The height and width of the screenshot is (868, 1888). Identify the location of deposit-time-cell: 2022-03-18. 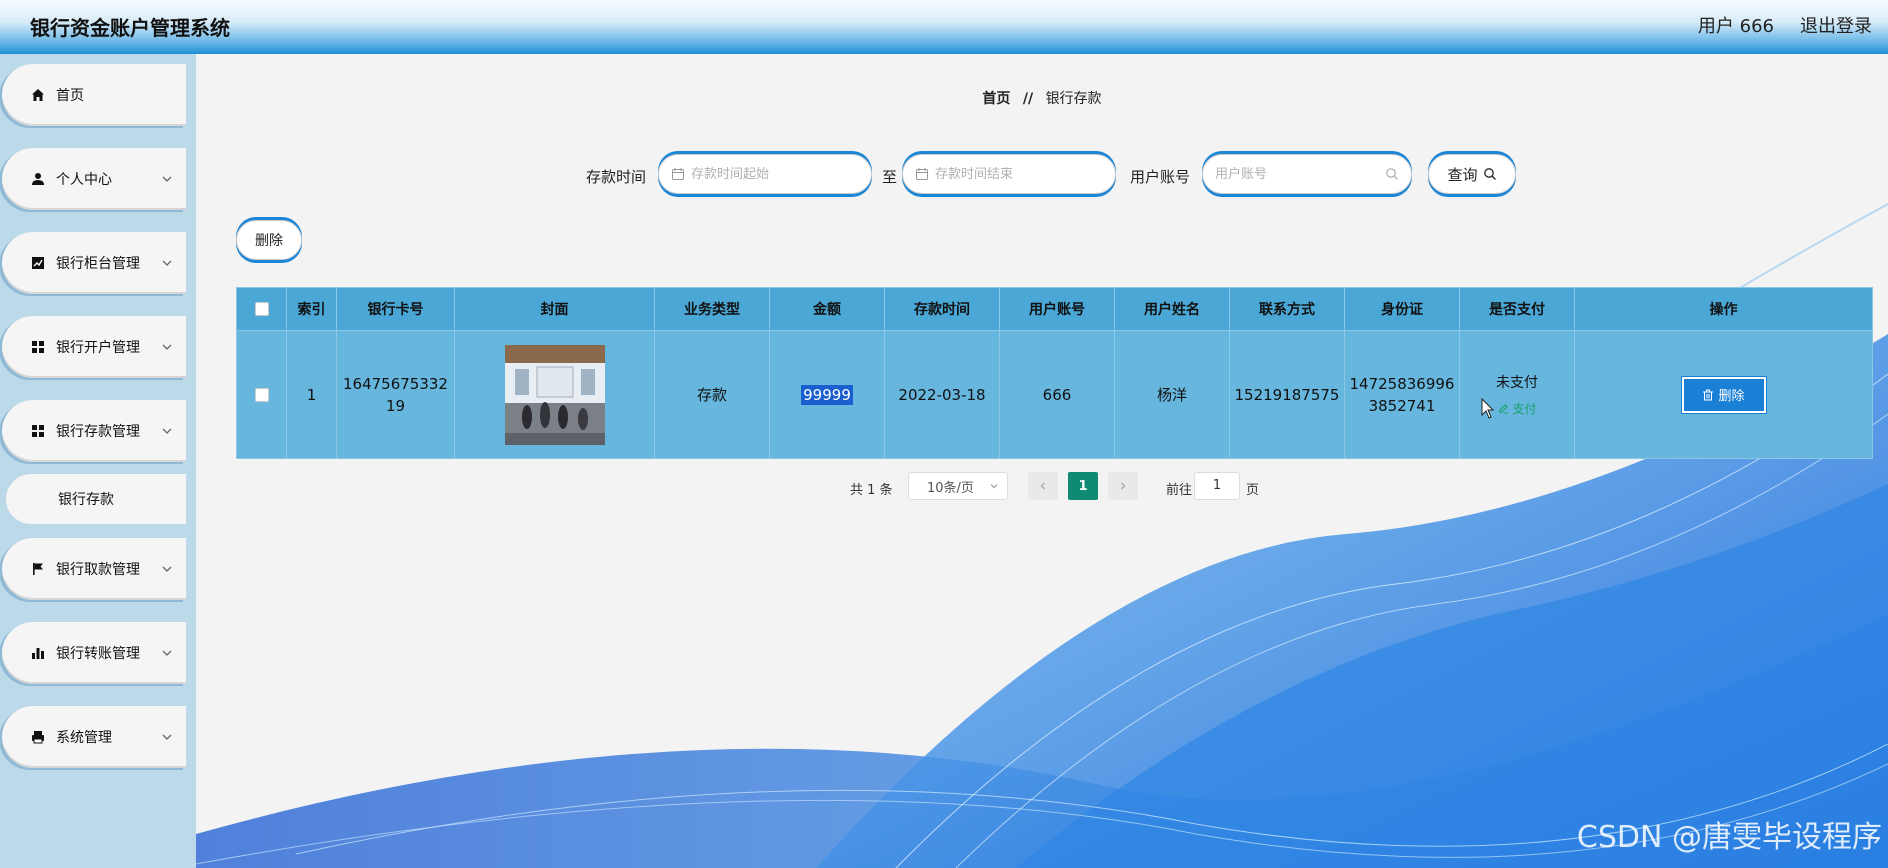
(942, 394).